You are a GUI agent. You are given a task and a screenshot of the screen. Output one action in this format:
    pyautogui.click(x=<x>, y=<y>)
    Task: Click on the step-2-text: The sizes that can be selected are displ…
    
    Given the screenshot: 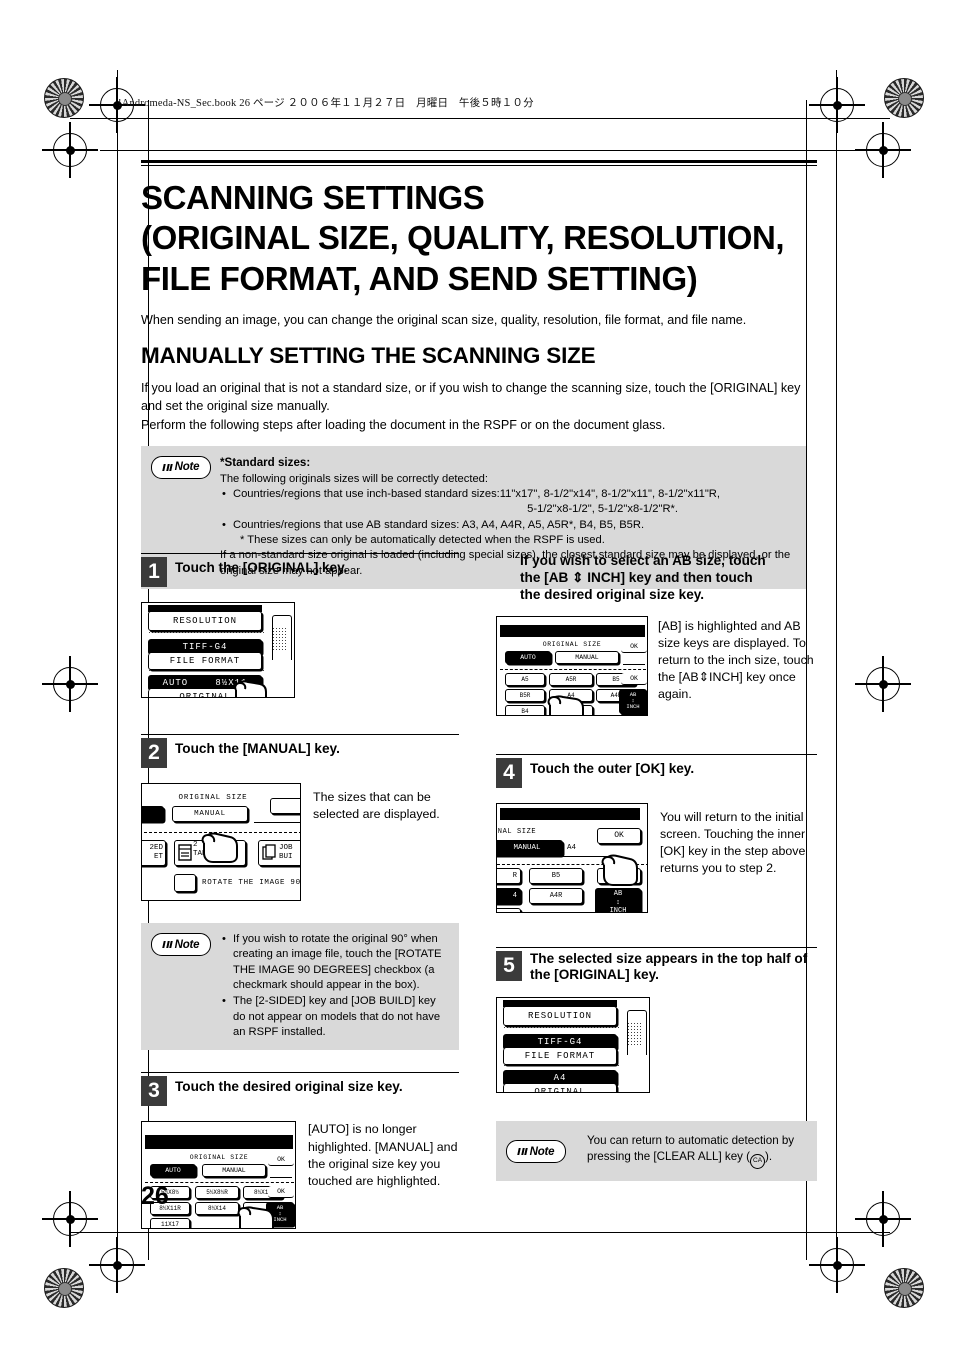 What is the action you would take?
    pyautogui.click(x=376, y=806)
    